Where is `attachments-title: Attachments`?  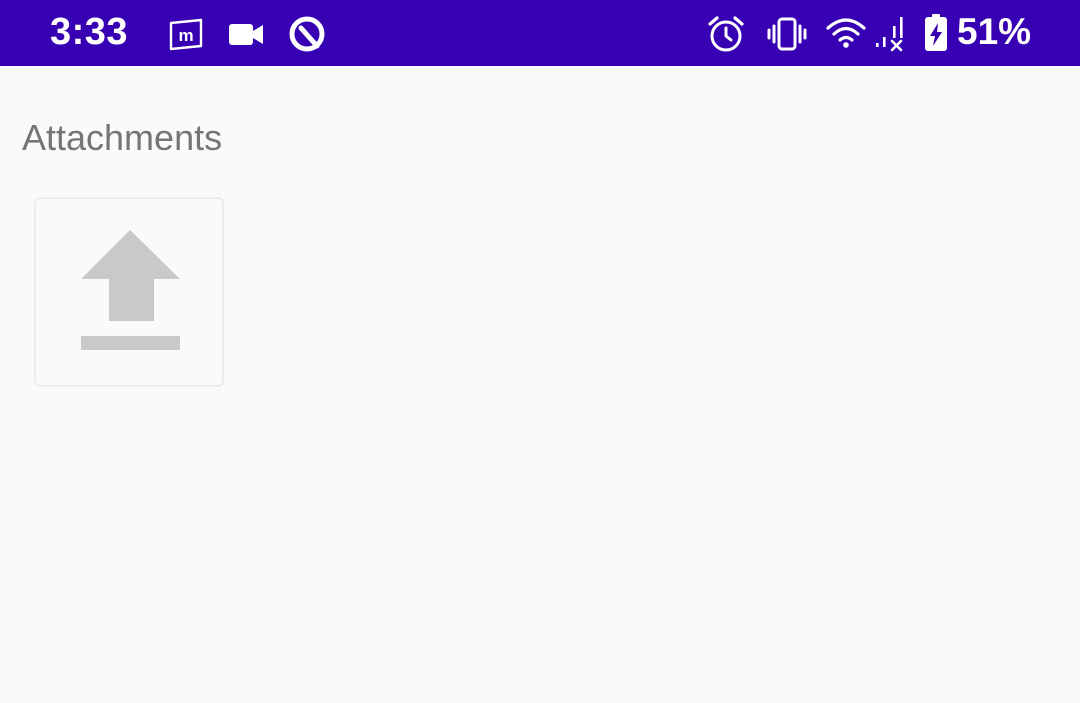
attachments-title: Attachments is located at coordinates (122, 137).